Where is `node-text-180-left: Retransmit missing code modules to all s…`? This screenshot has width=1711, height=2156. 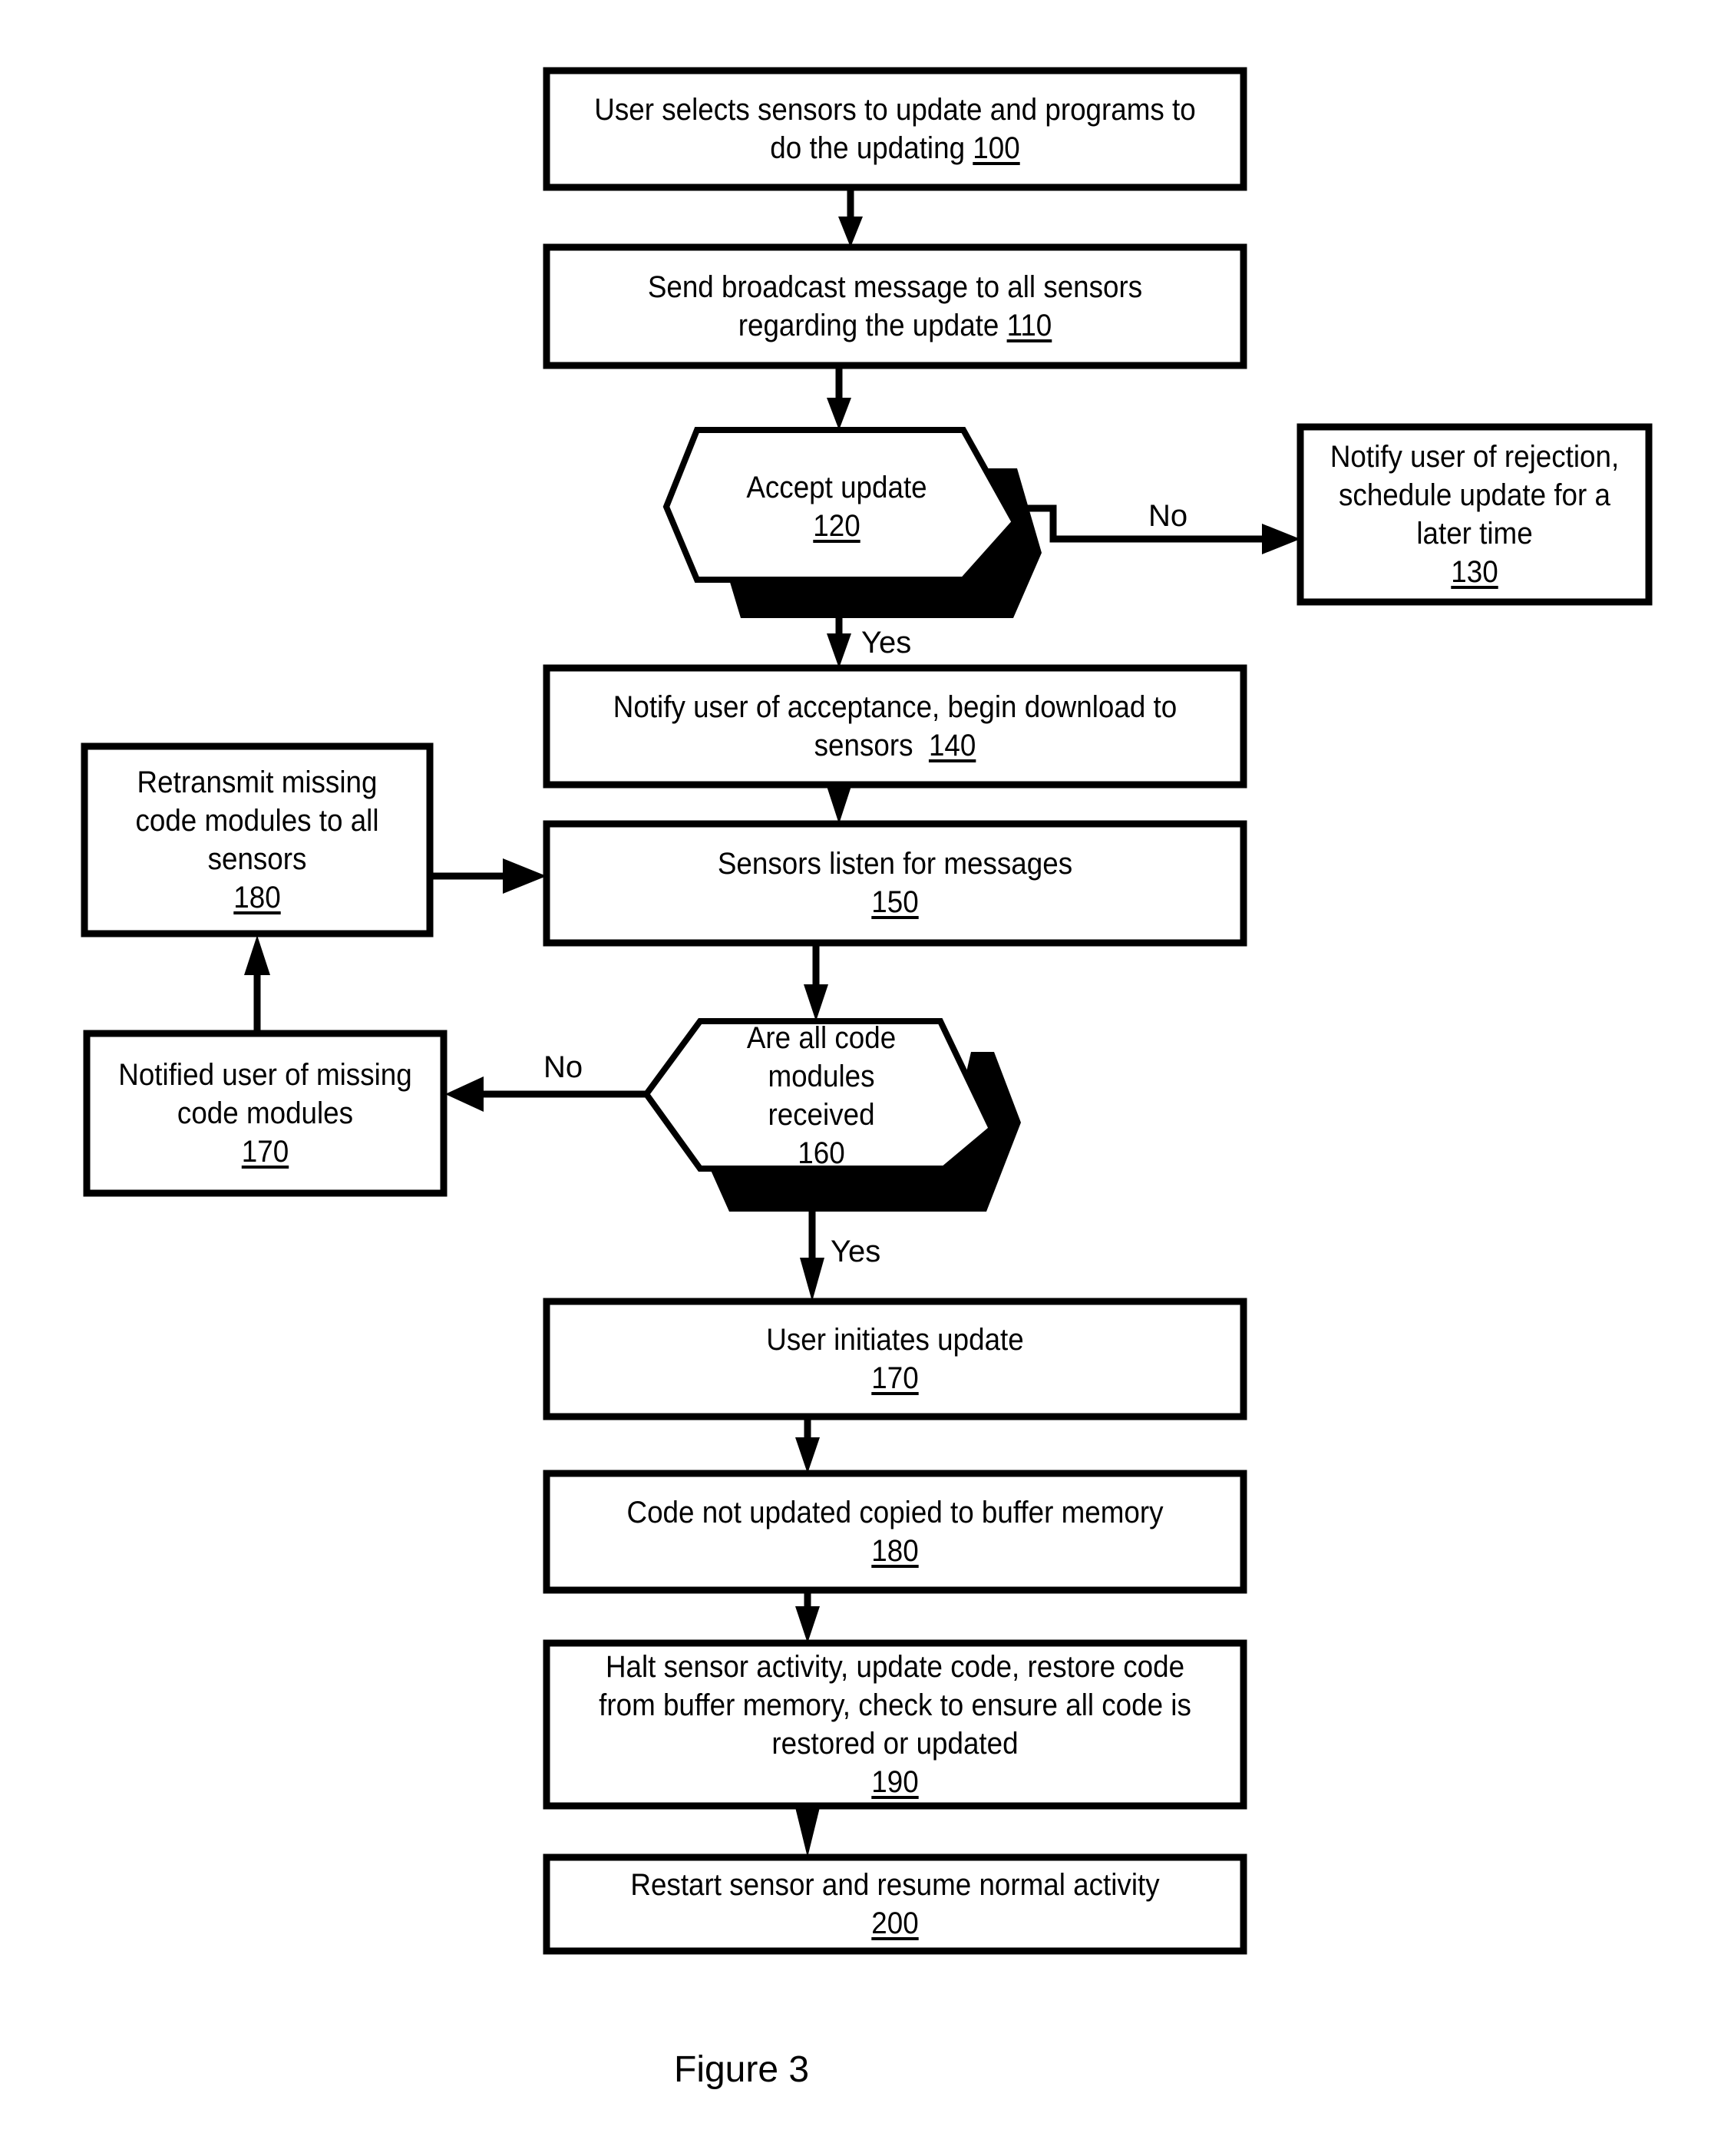
node-text-180-left: Retransmit missing code modules to all s… is located at coordinates (257, 821).